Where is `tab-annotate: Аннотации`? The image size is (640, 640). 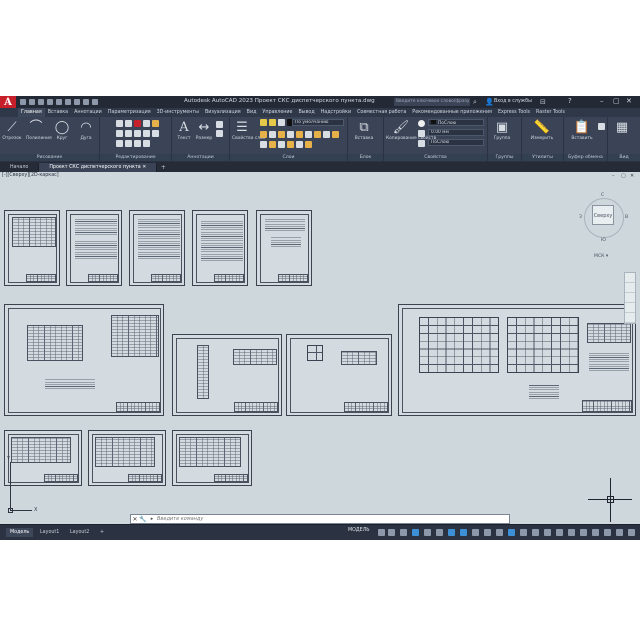 tab-annotate: Аннотации is located at coordinates (88, 112).